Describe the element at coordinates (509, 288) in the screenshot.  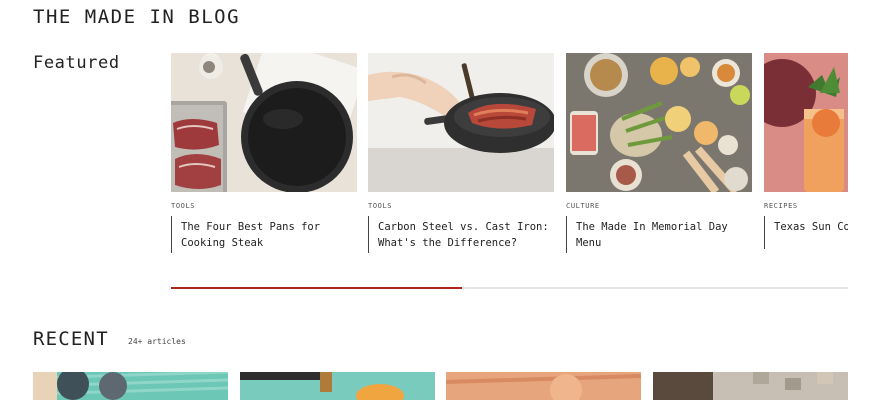
I see `carousel-progress-track` at that location.